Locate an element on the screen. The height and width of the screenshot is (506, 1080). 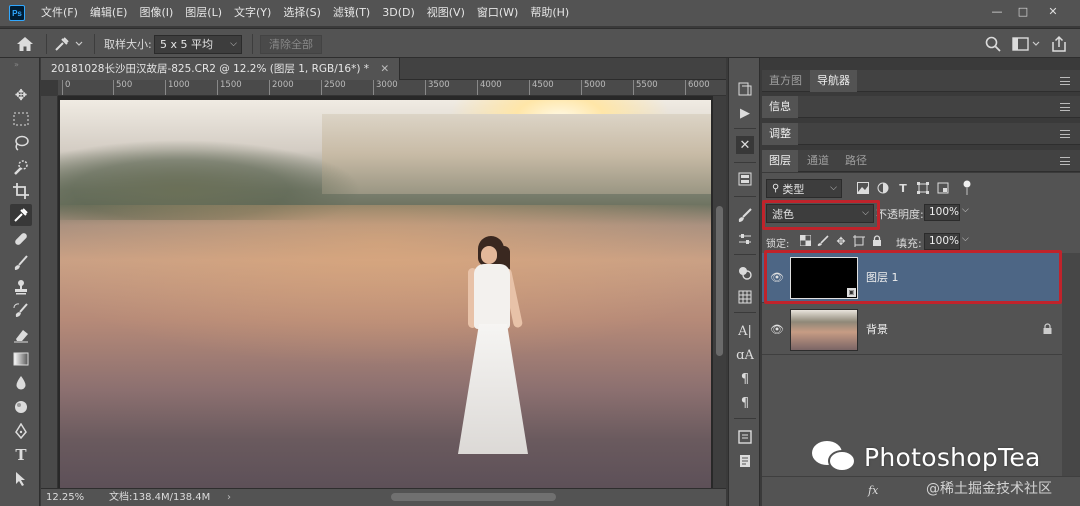
share-icon is located at coordinates (1059, 44).